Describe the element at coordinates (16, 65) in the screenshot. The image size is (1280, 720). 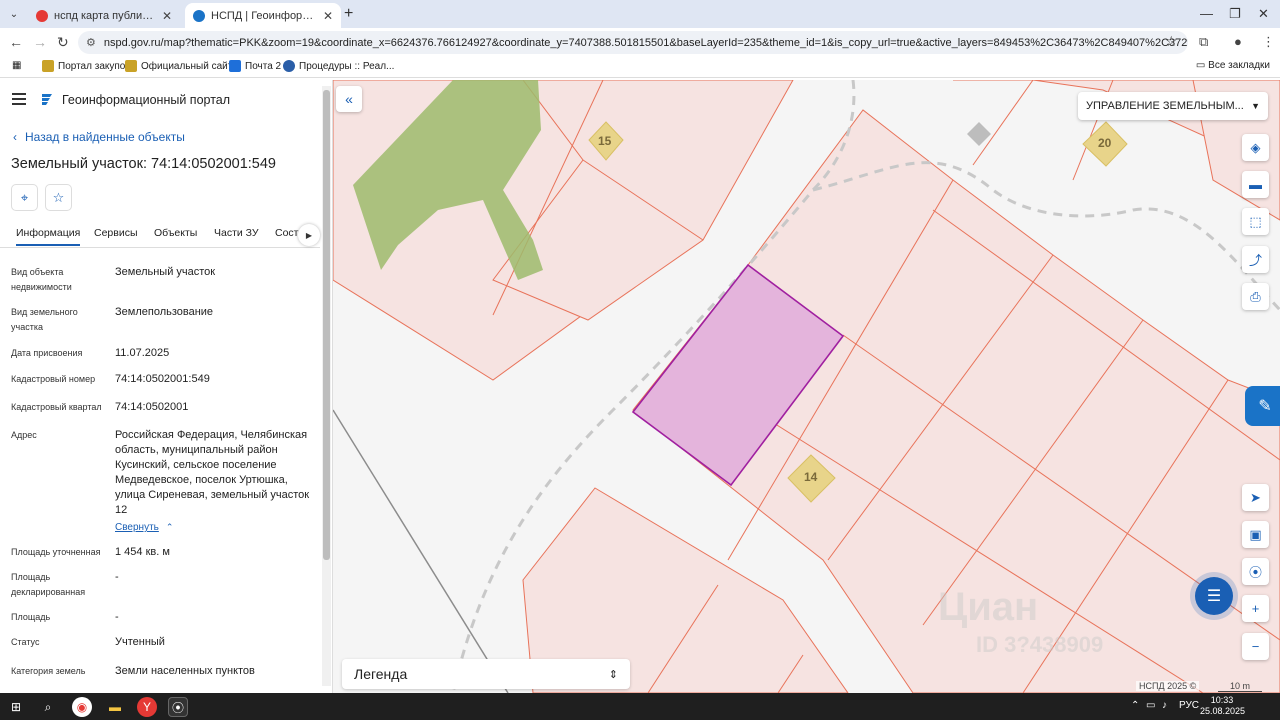
I see `apps-grid-icon: ▦` at that location.